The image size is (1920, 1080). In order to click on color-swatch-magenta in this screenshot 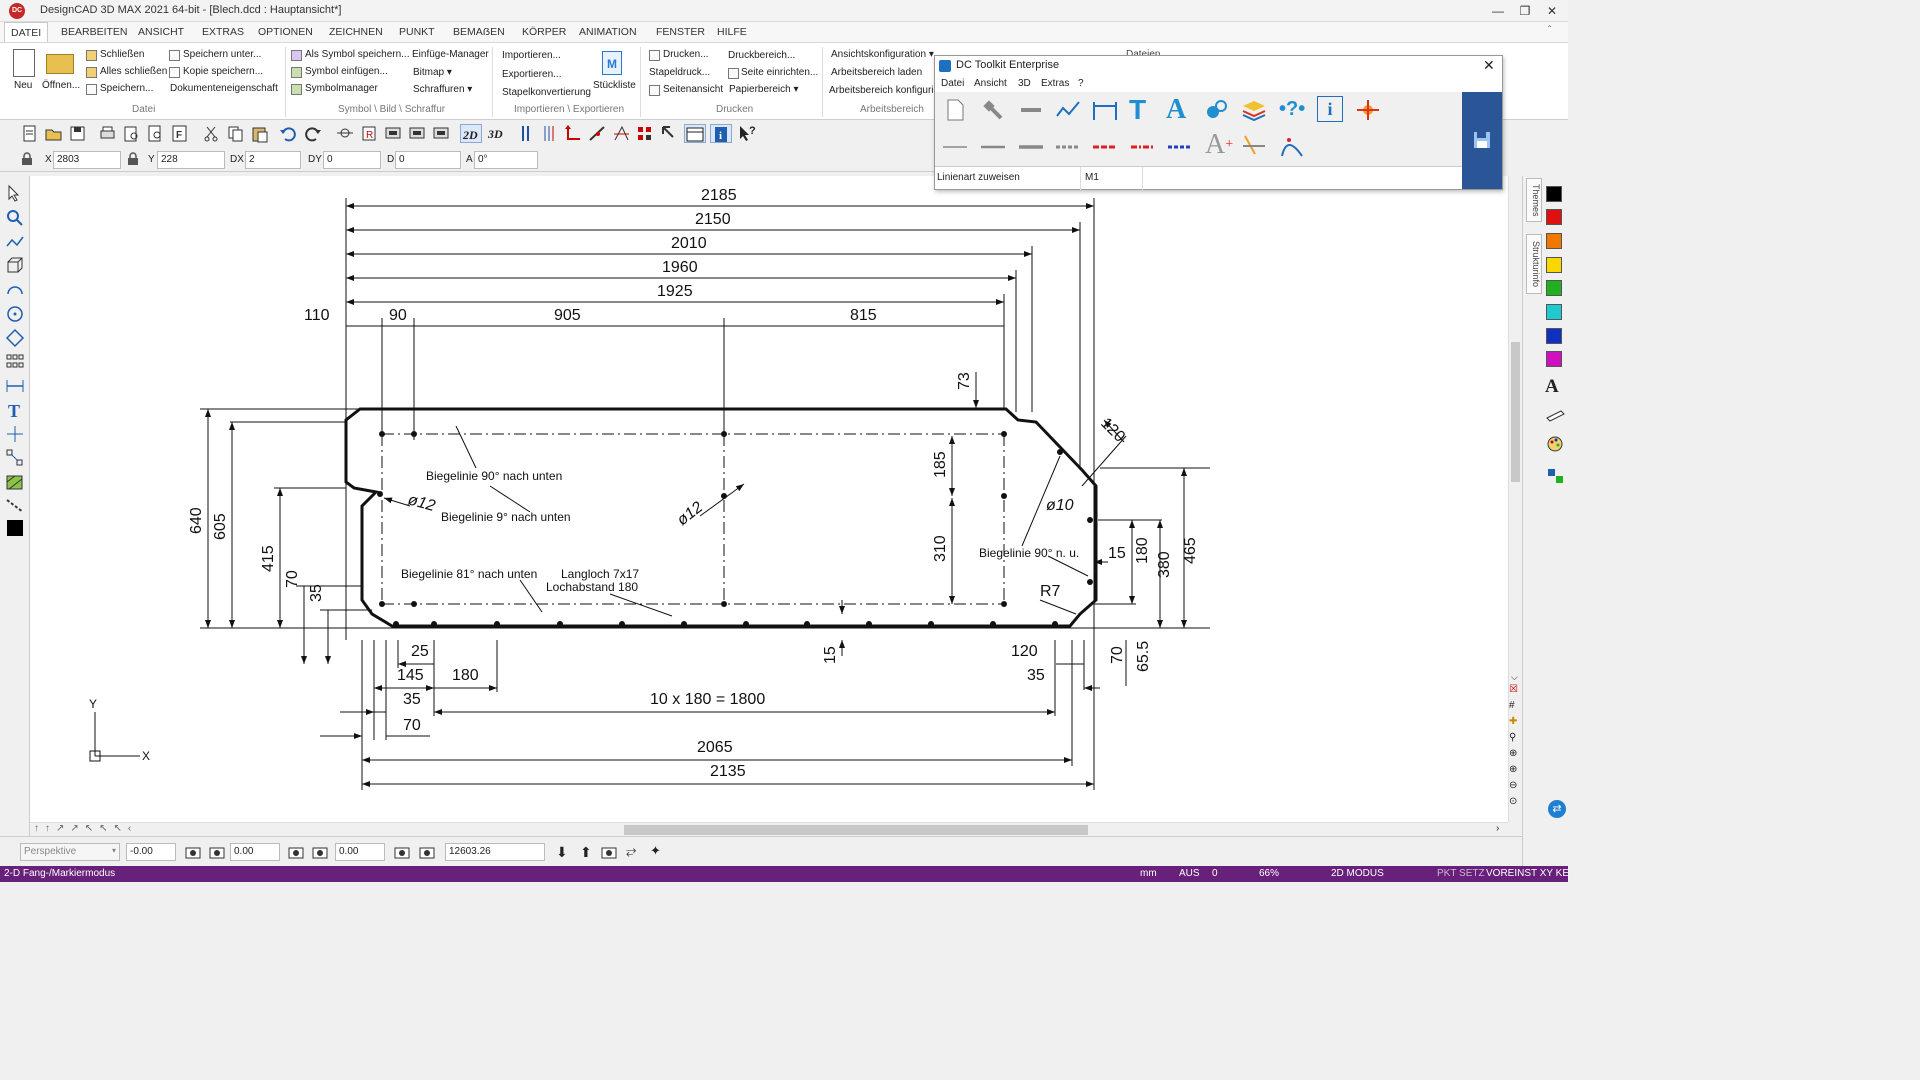, I will do `click(1554, 359)`.